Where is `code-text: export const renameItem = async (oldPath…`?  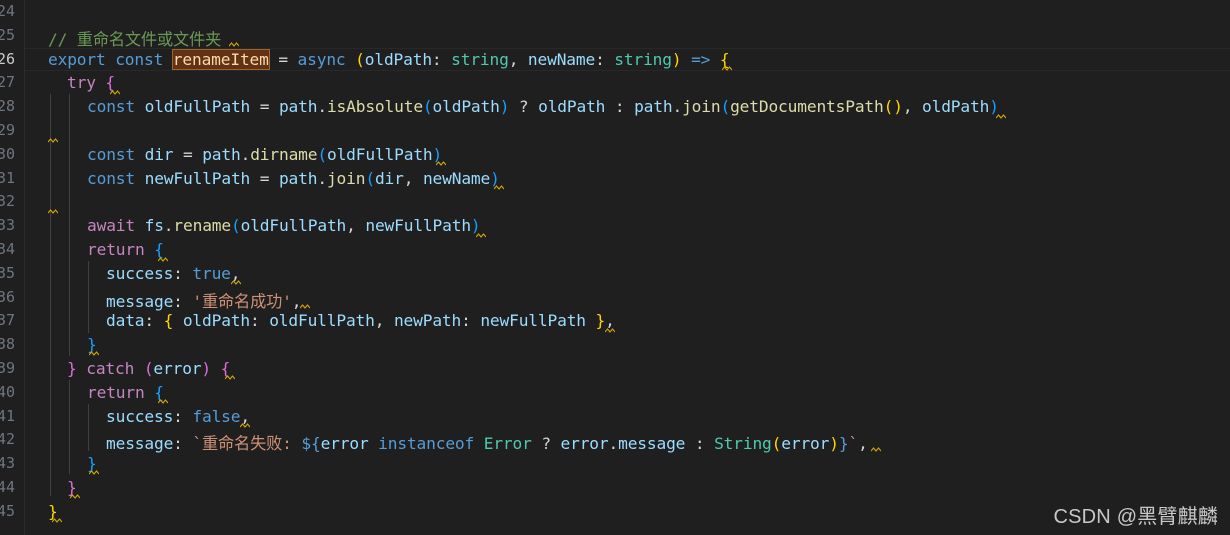 code-text: export const renameItem = async (oldPath… is located at coordinates (389, 59).